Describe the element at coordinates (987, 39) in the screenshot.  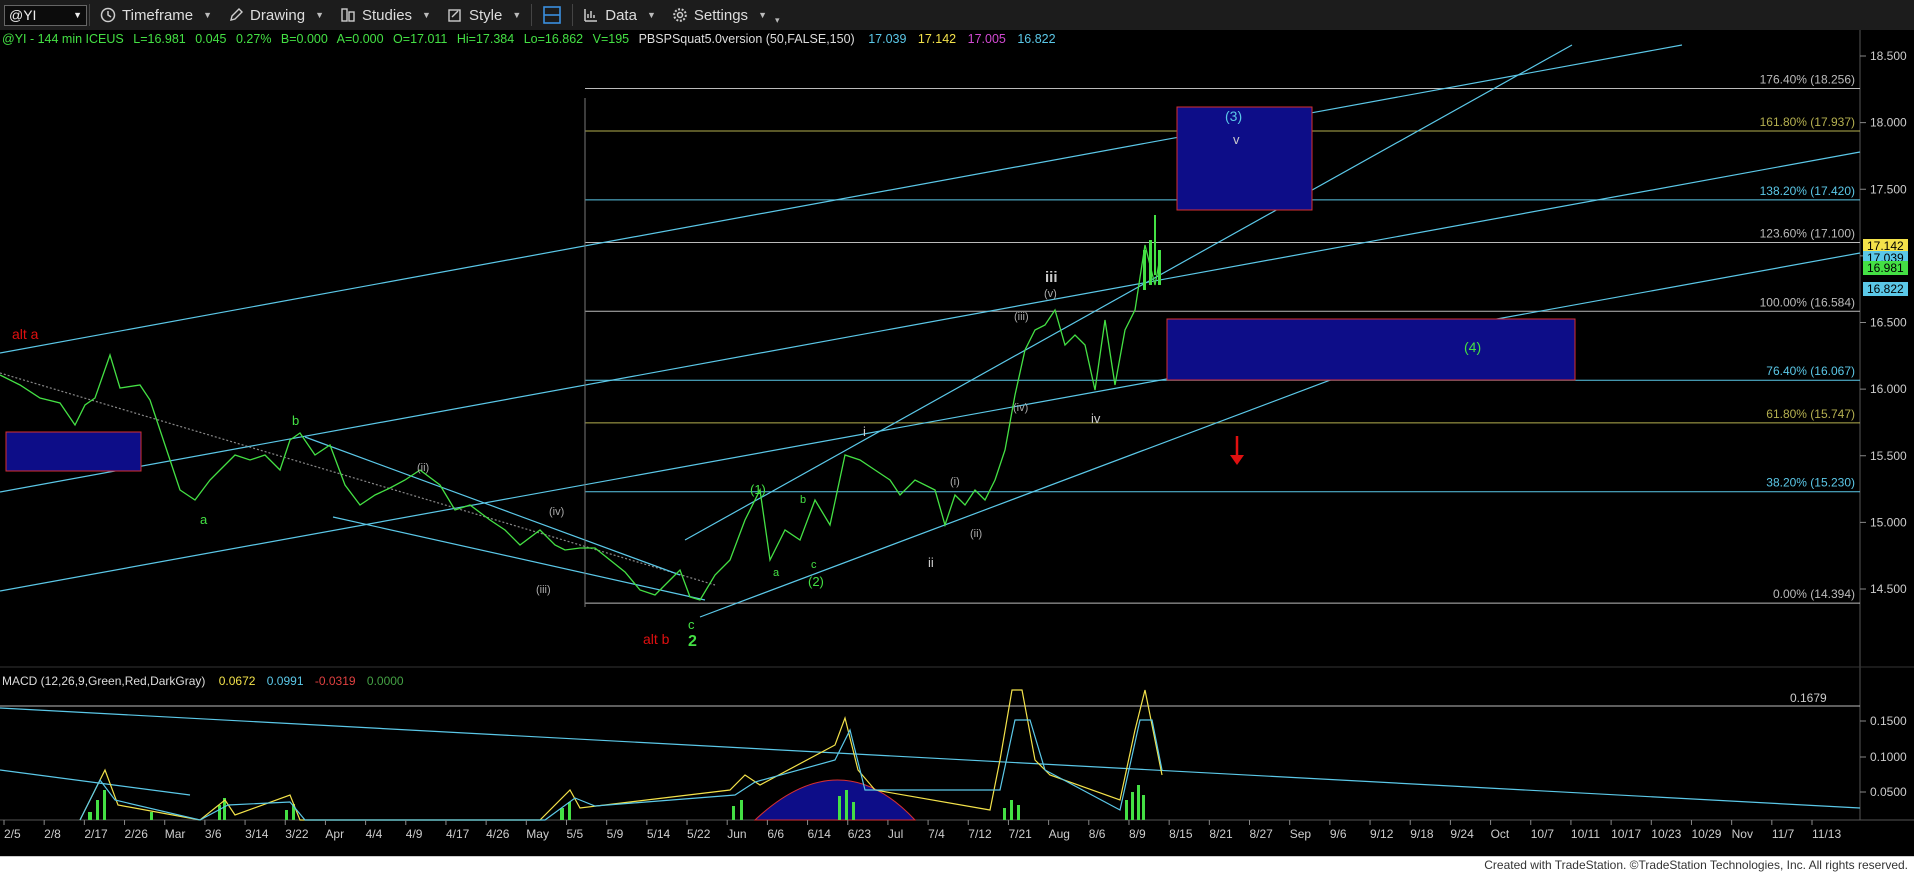
I see `study-value: 17.005` at that location.